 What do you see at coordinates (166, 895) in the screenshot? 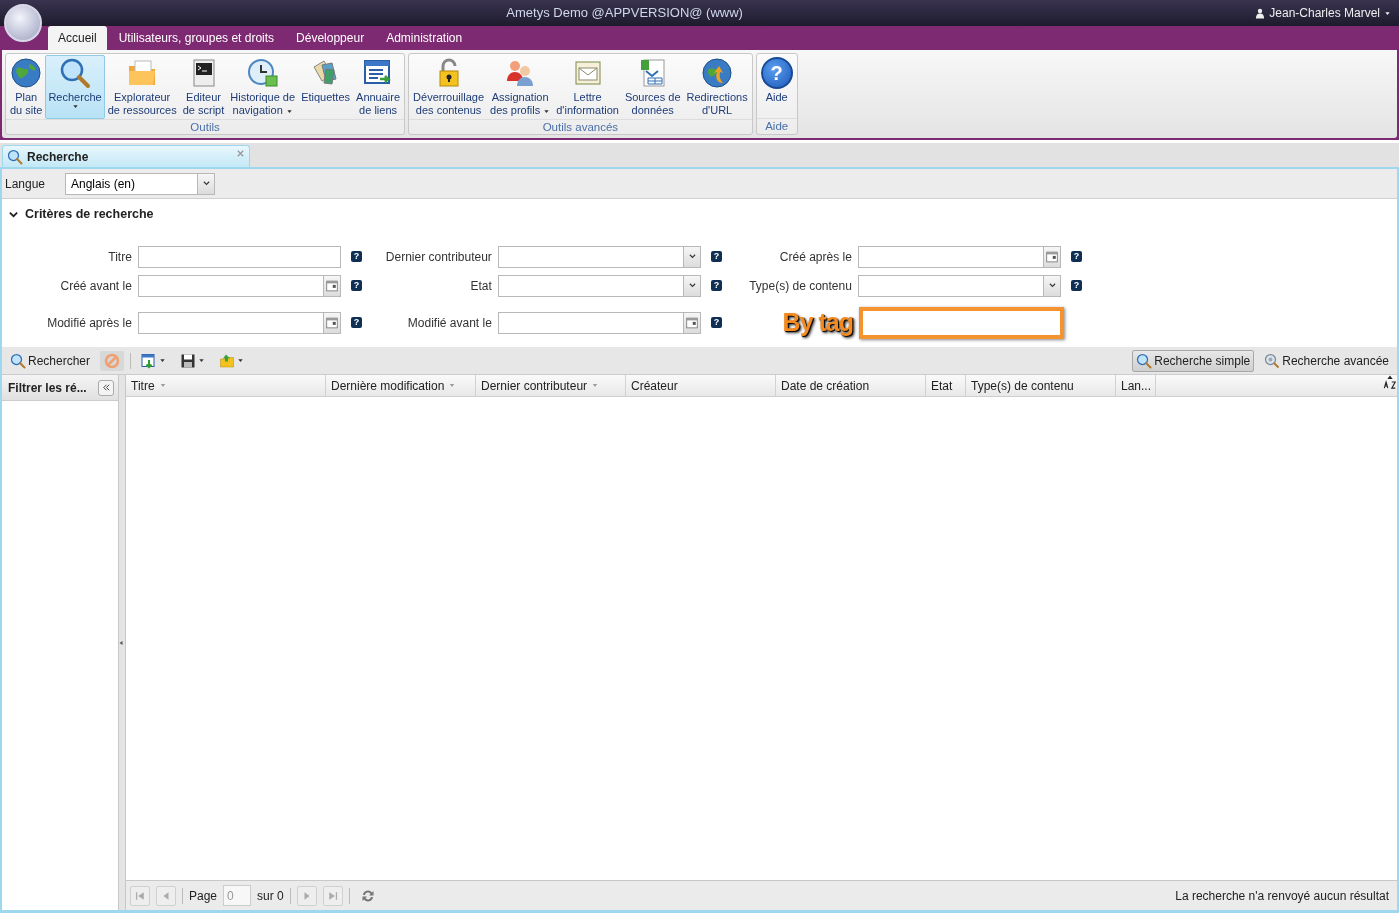
I see `previous-page-icon` at bounding box center [166, 895].